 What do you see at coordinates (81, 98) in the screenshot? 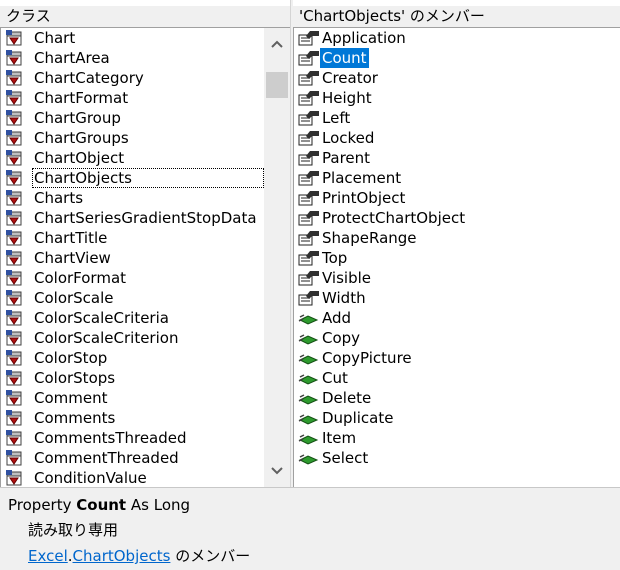
I see `class-item-label: ChartFormat` at bounding box center [81, 98].